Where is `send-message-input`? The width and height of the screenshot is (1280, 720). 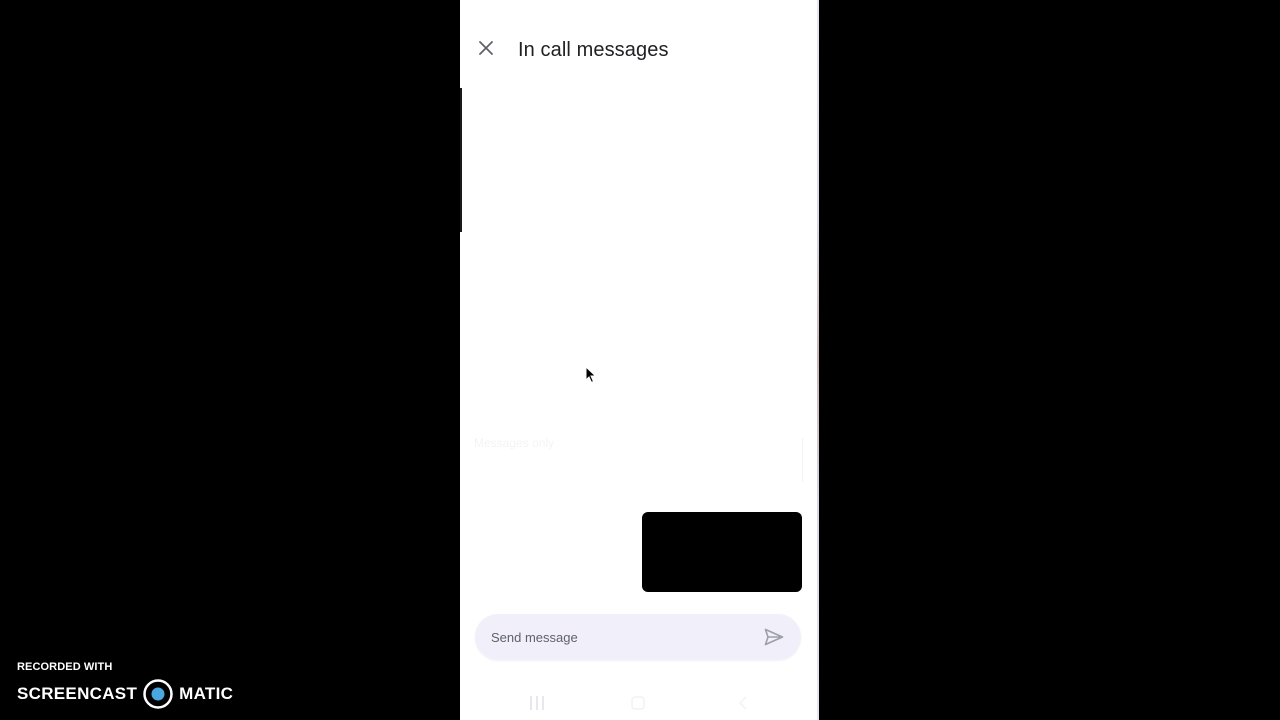 send-message-input is located at coordinates (616, 637).